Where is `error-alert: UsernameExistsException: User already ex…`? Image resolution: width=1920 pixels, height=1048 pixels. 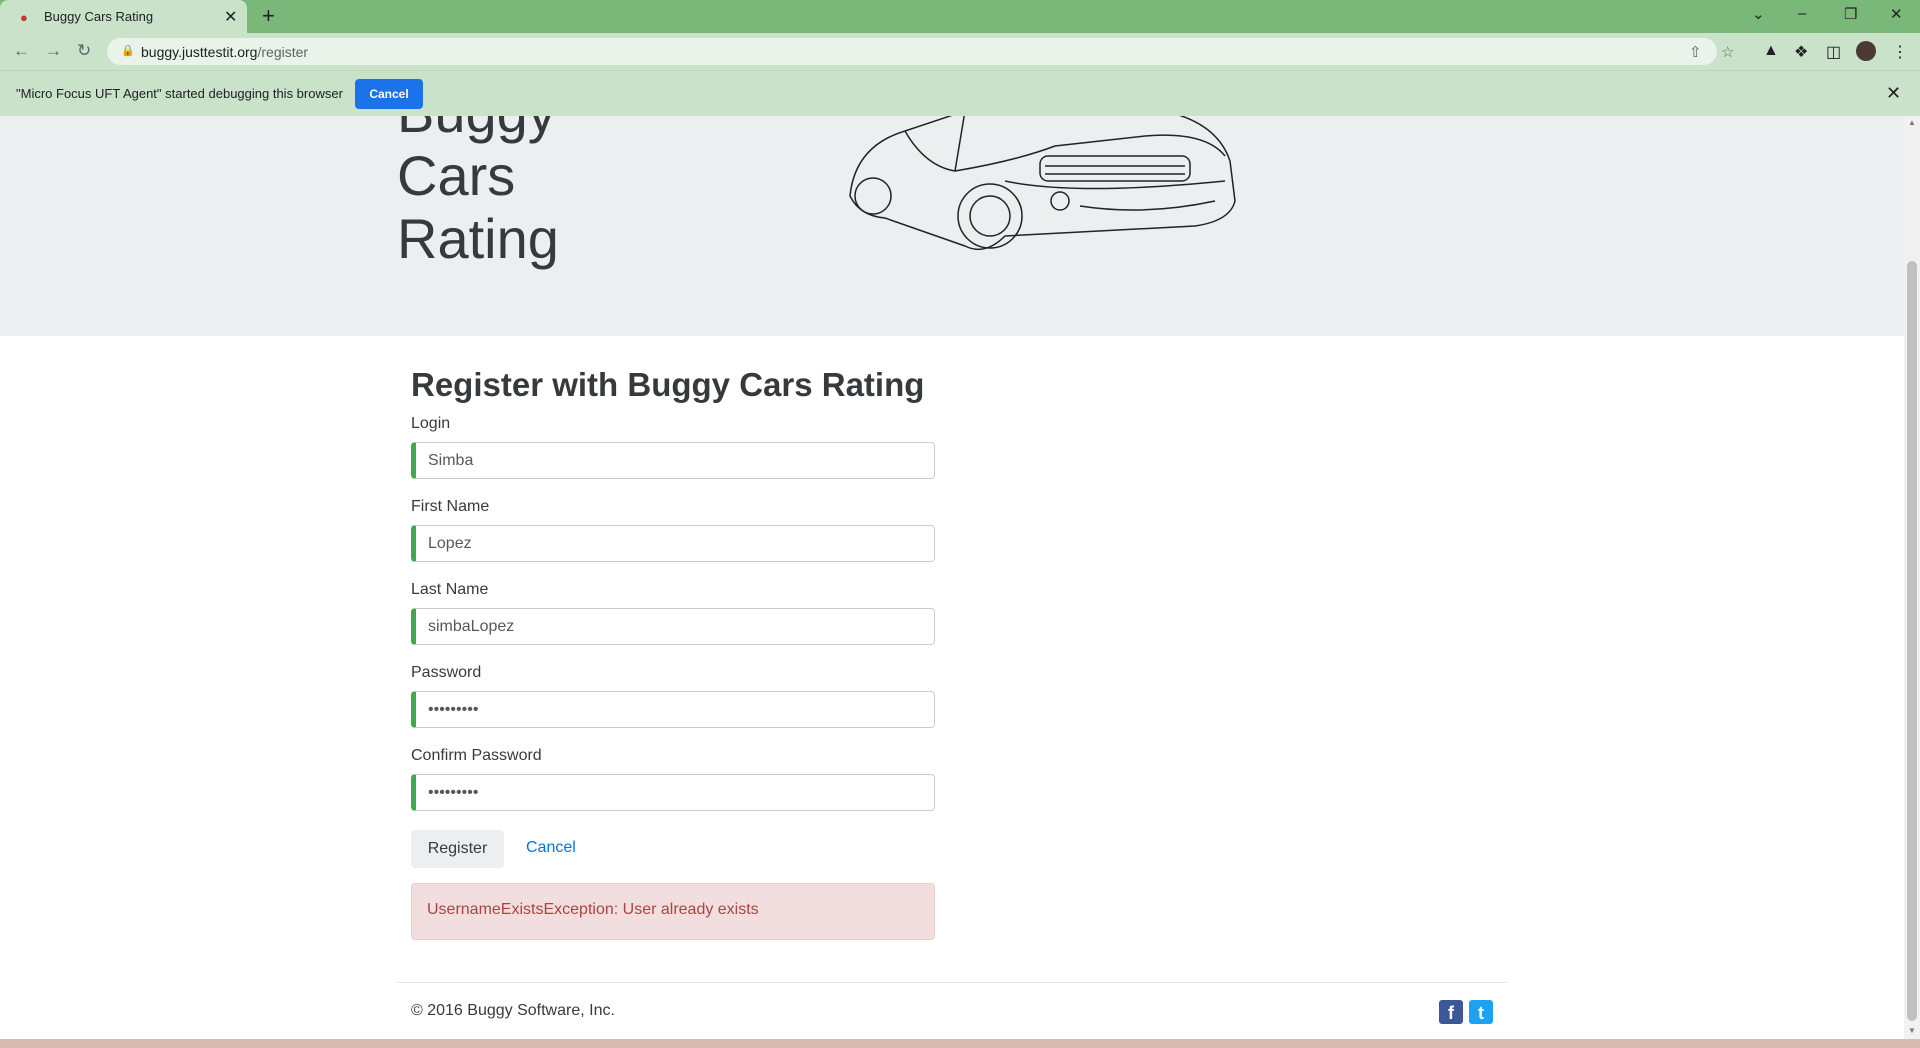
error-alert: UsernameExistsException: User already ex… is located at coordinates (673, 911).